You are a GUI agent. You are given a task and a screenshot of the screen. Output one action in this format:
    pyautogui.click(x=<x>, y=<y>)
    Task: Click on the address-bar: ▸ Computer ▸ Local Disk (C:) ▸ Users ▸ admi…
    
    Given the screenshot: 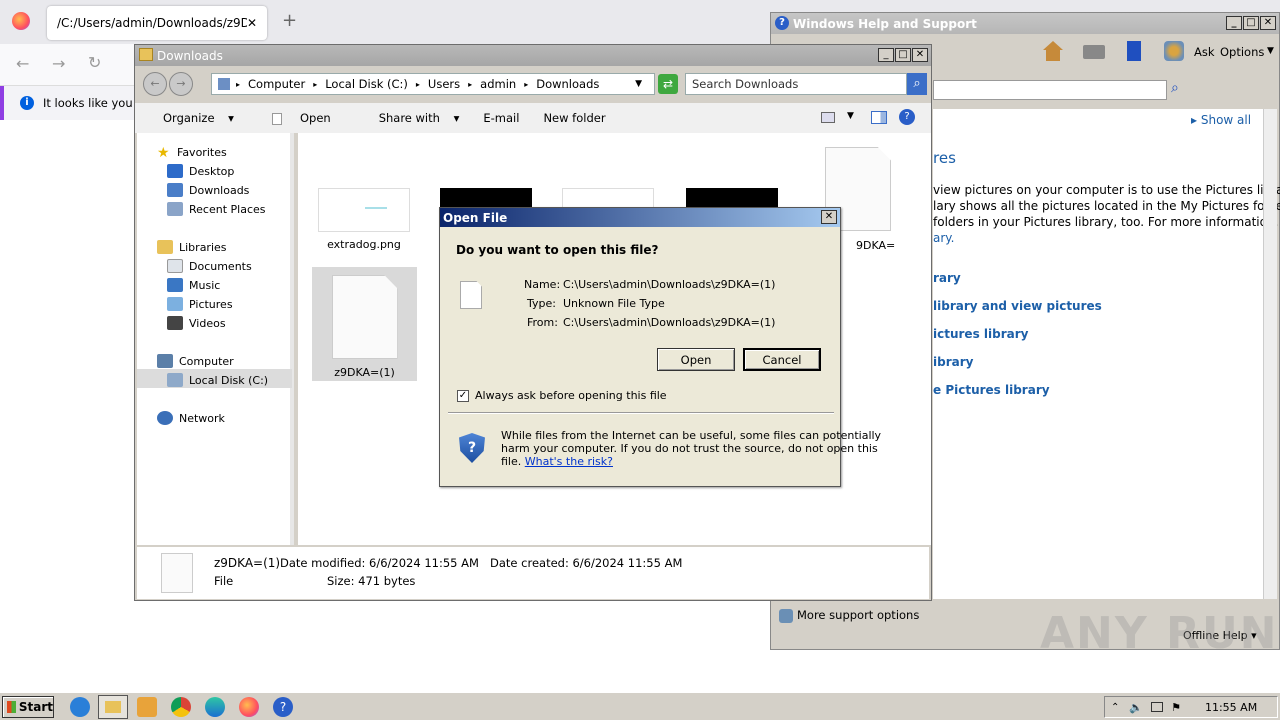 What is the action you would take?
    pyautogui.click(x=433, y=84)
    